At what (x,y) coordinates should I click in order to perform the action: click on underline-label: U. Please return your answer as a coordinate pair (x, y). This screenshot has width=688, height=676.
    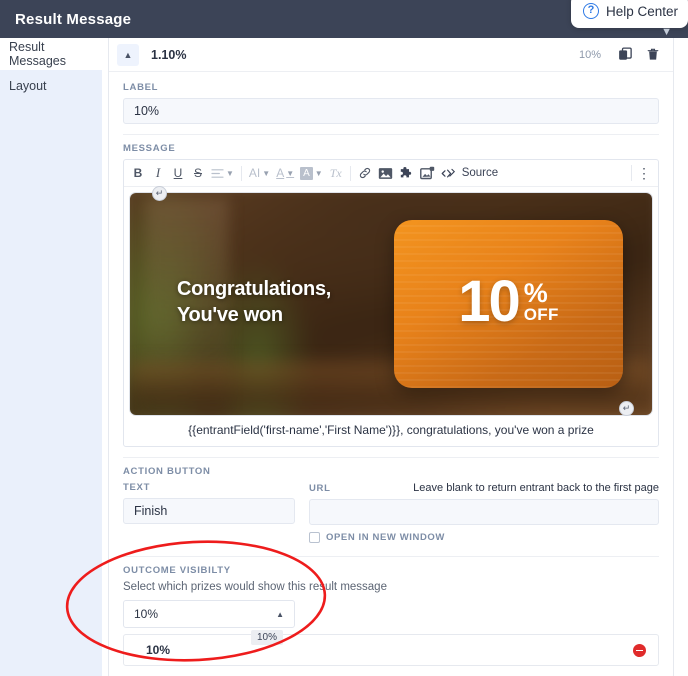
    Looking at the image, I should click on (178, 173).